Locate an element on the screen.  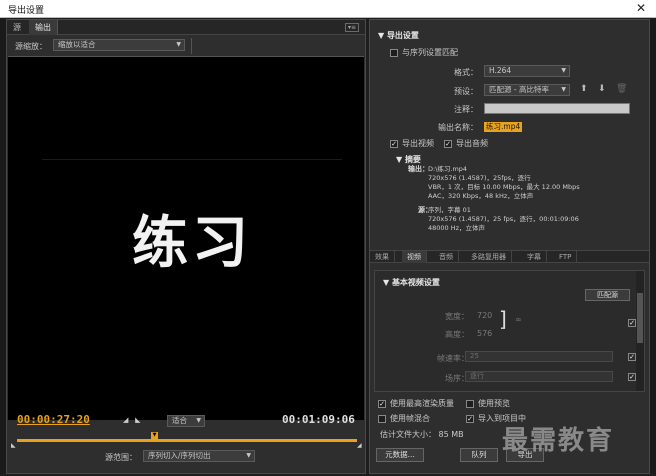
summary-output-line: VBR，1 次，目标 10.00 Mbps，最大 12.00 Mbps is located at coordinates (504, 187).